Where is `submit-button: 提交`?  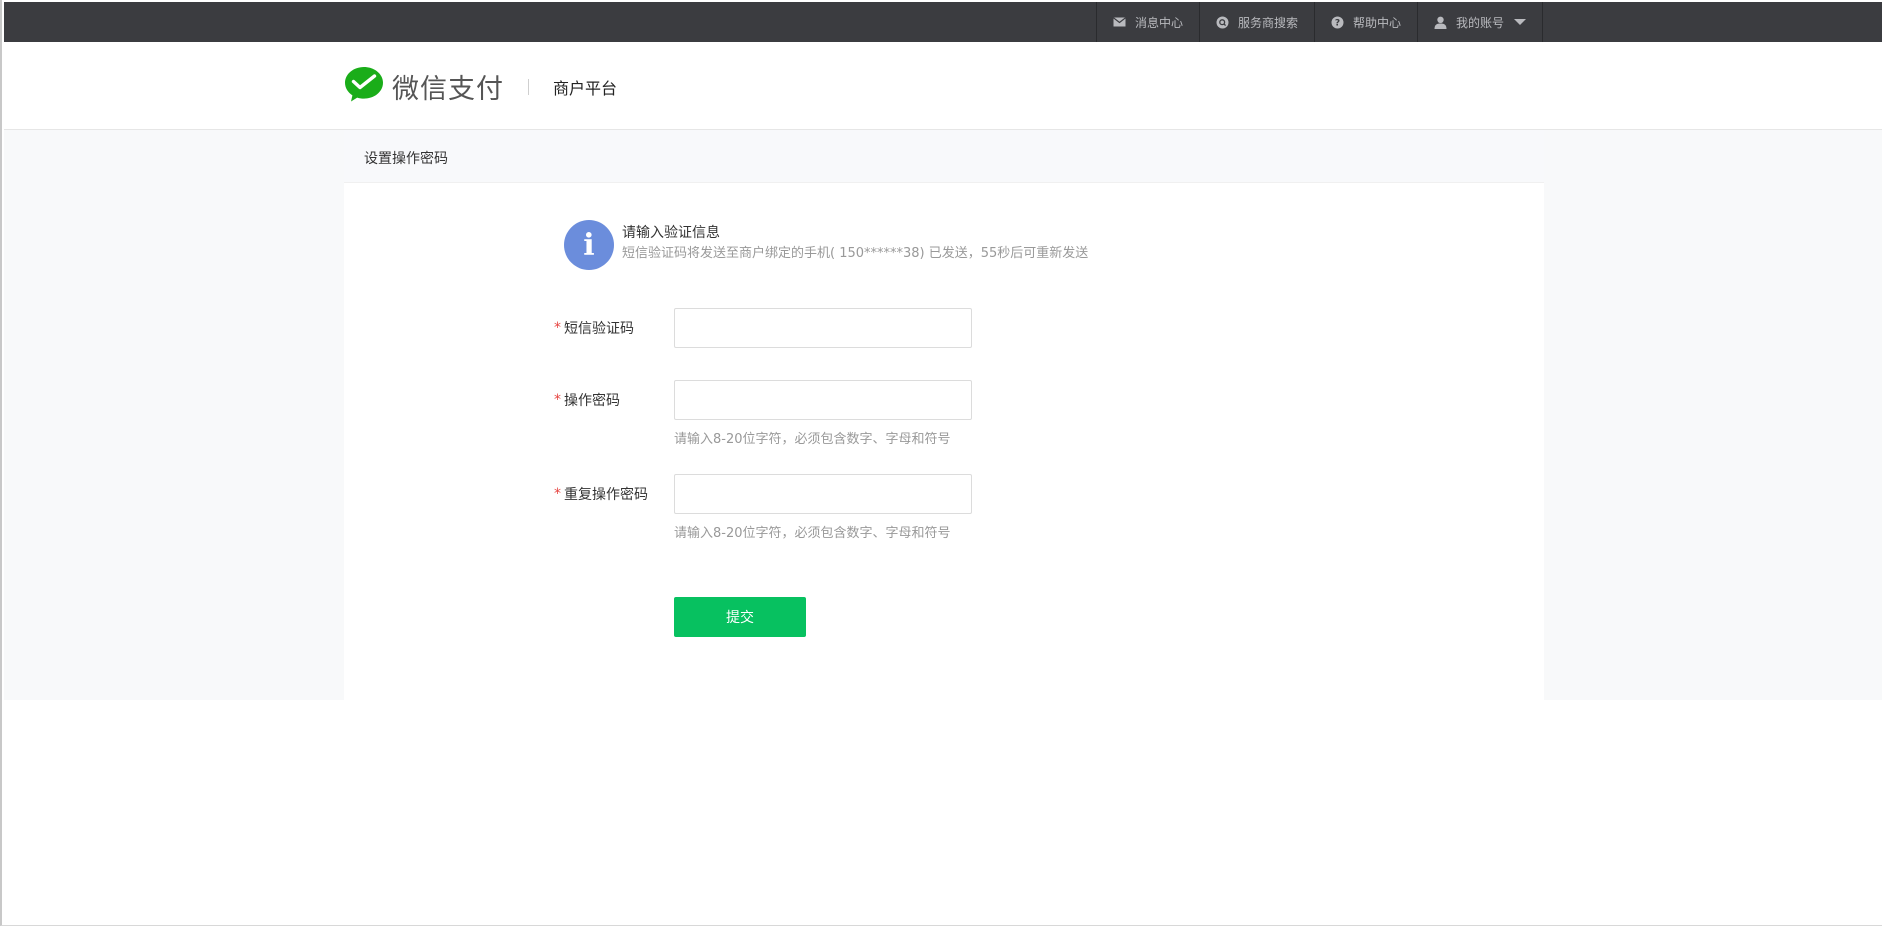 submit-button: 提交 is located at coordinates (740, 617).